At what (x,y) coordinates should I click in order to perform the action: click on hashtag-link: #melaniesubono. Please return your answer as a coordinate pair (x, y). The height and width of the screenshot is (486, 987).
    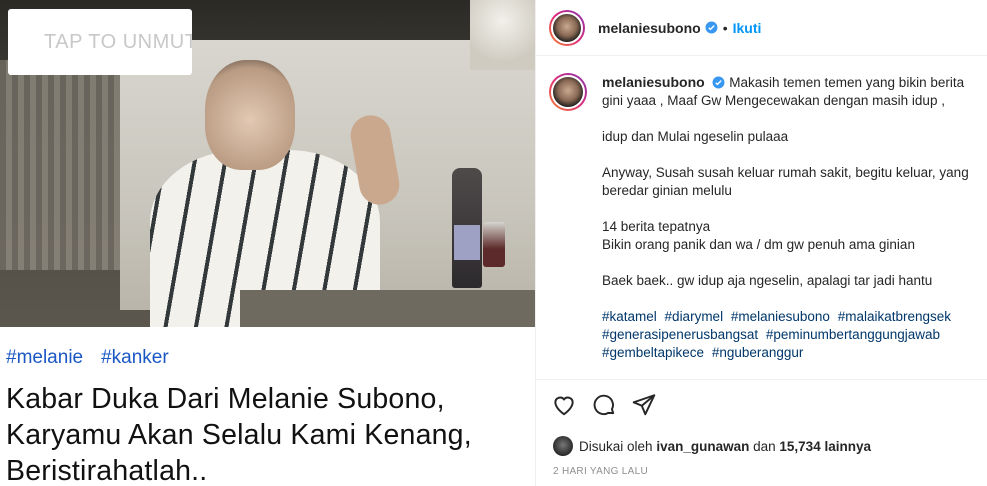
    Looking at the image, I should click on (780, 316).